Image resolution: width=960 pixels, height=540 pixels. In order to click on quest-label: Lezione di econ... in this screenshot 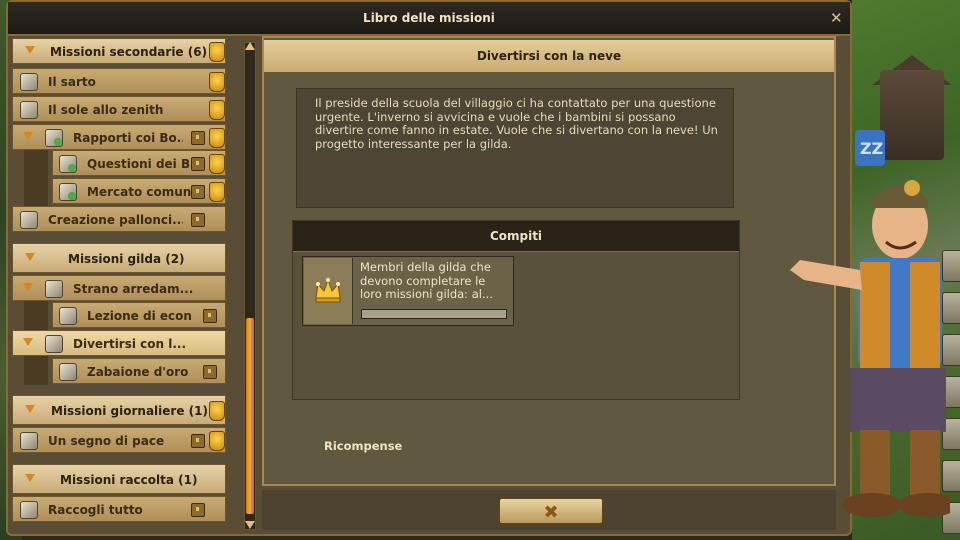, I will do `click(139, 316)`.